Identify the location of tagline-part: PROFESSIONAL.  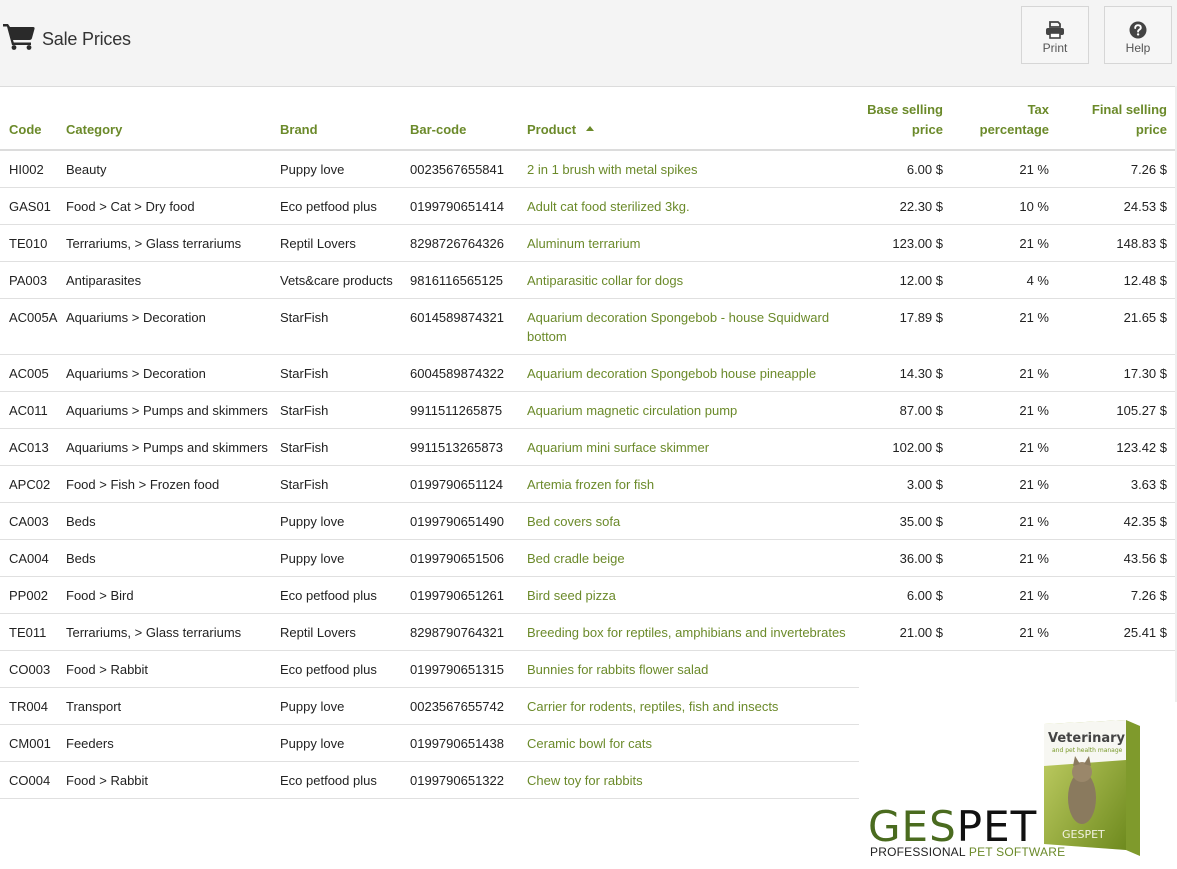
(918, 852).